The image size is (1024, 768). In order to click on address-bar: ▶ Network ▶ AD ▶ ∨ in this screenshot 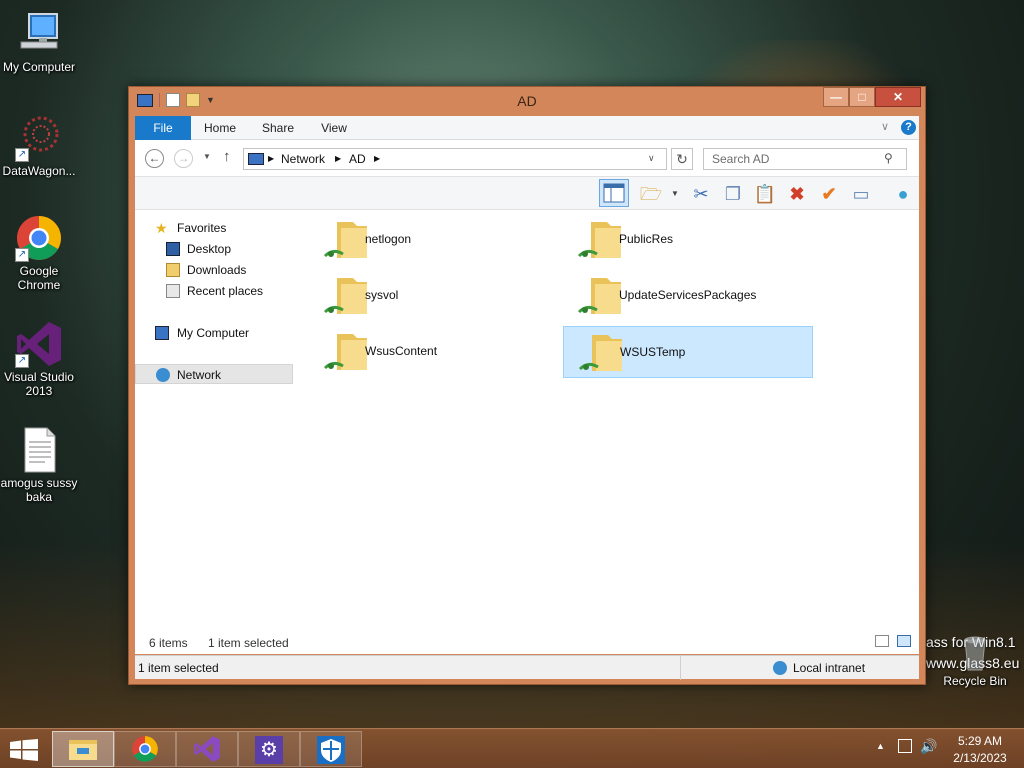, I will do `click(455, 159)`.